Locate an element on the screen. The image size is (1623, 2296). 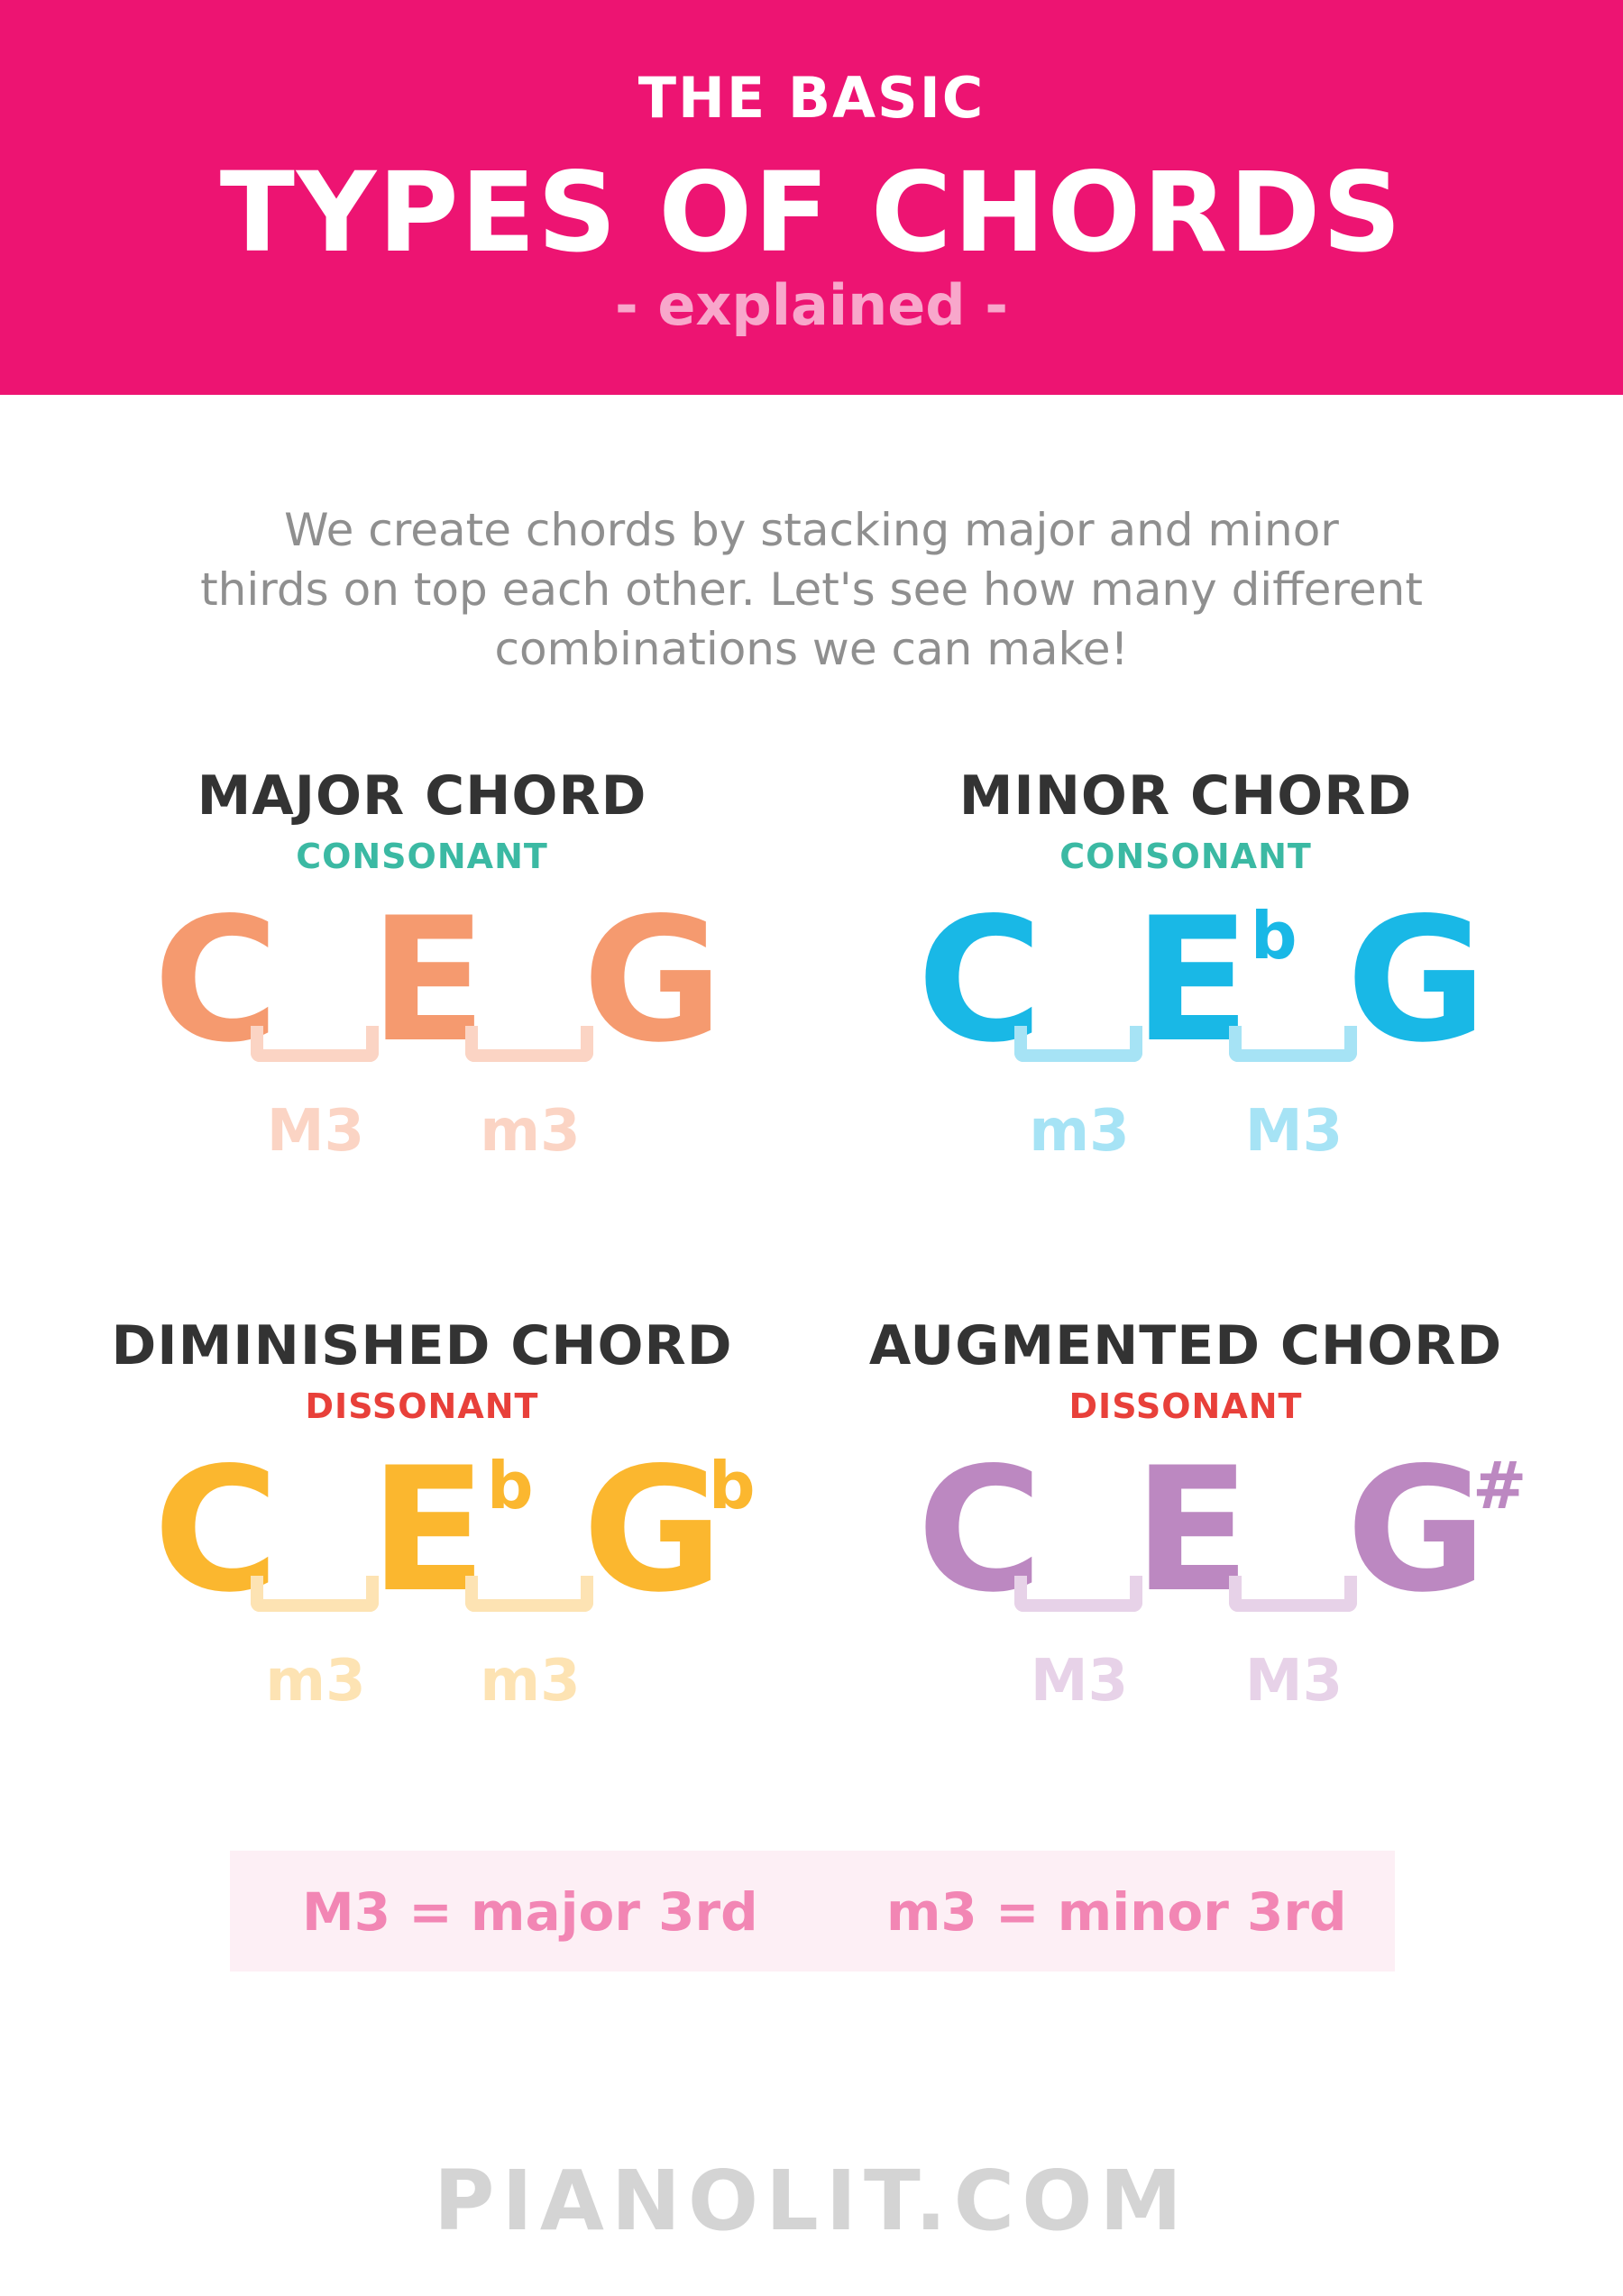
header-subtitle: - explained - is located at coordinates (811, 305).